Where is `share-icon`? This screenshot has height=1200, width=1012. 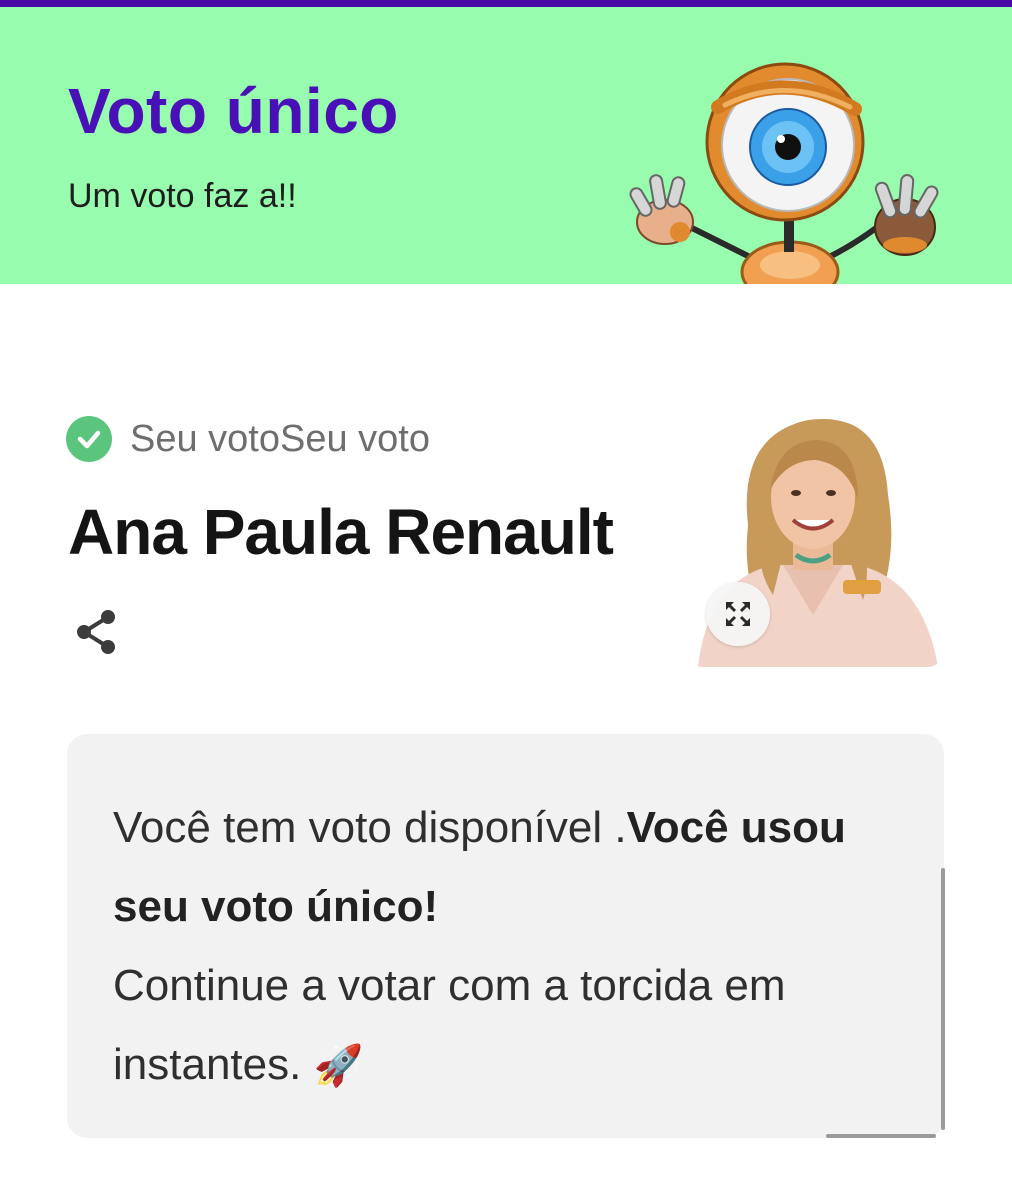 share-icon is located at coordinates (96, 632).